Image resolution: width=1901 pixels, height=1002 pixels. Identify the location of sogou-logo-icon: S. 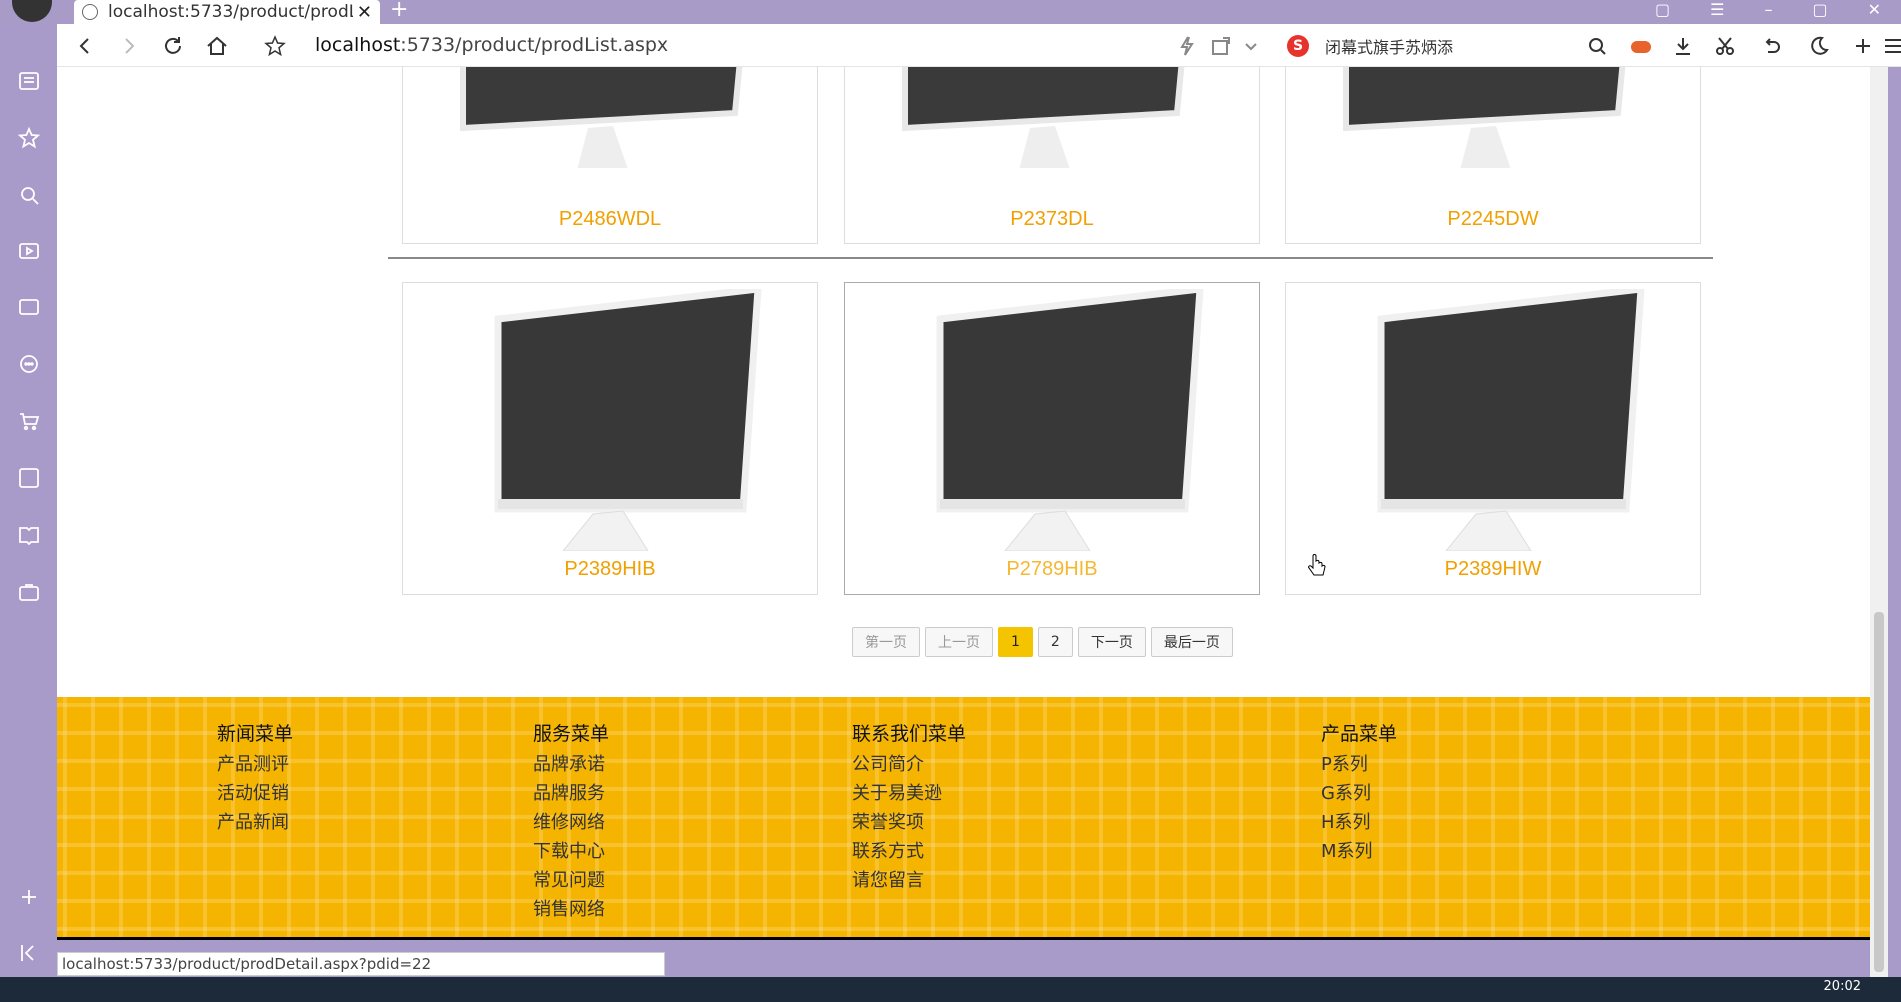
(1298, 46).